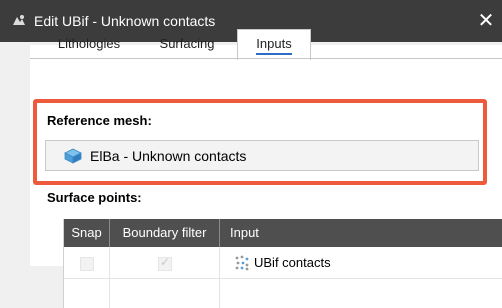 This screenshot has width=502, height=308. I want to click on column-header-input: Input, so click(361, 233).